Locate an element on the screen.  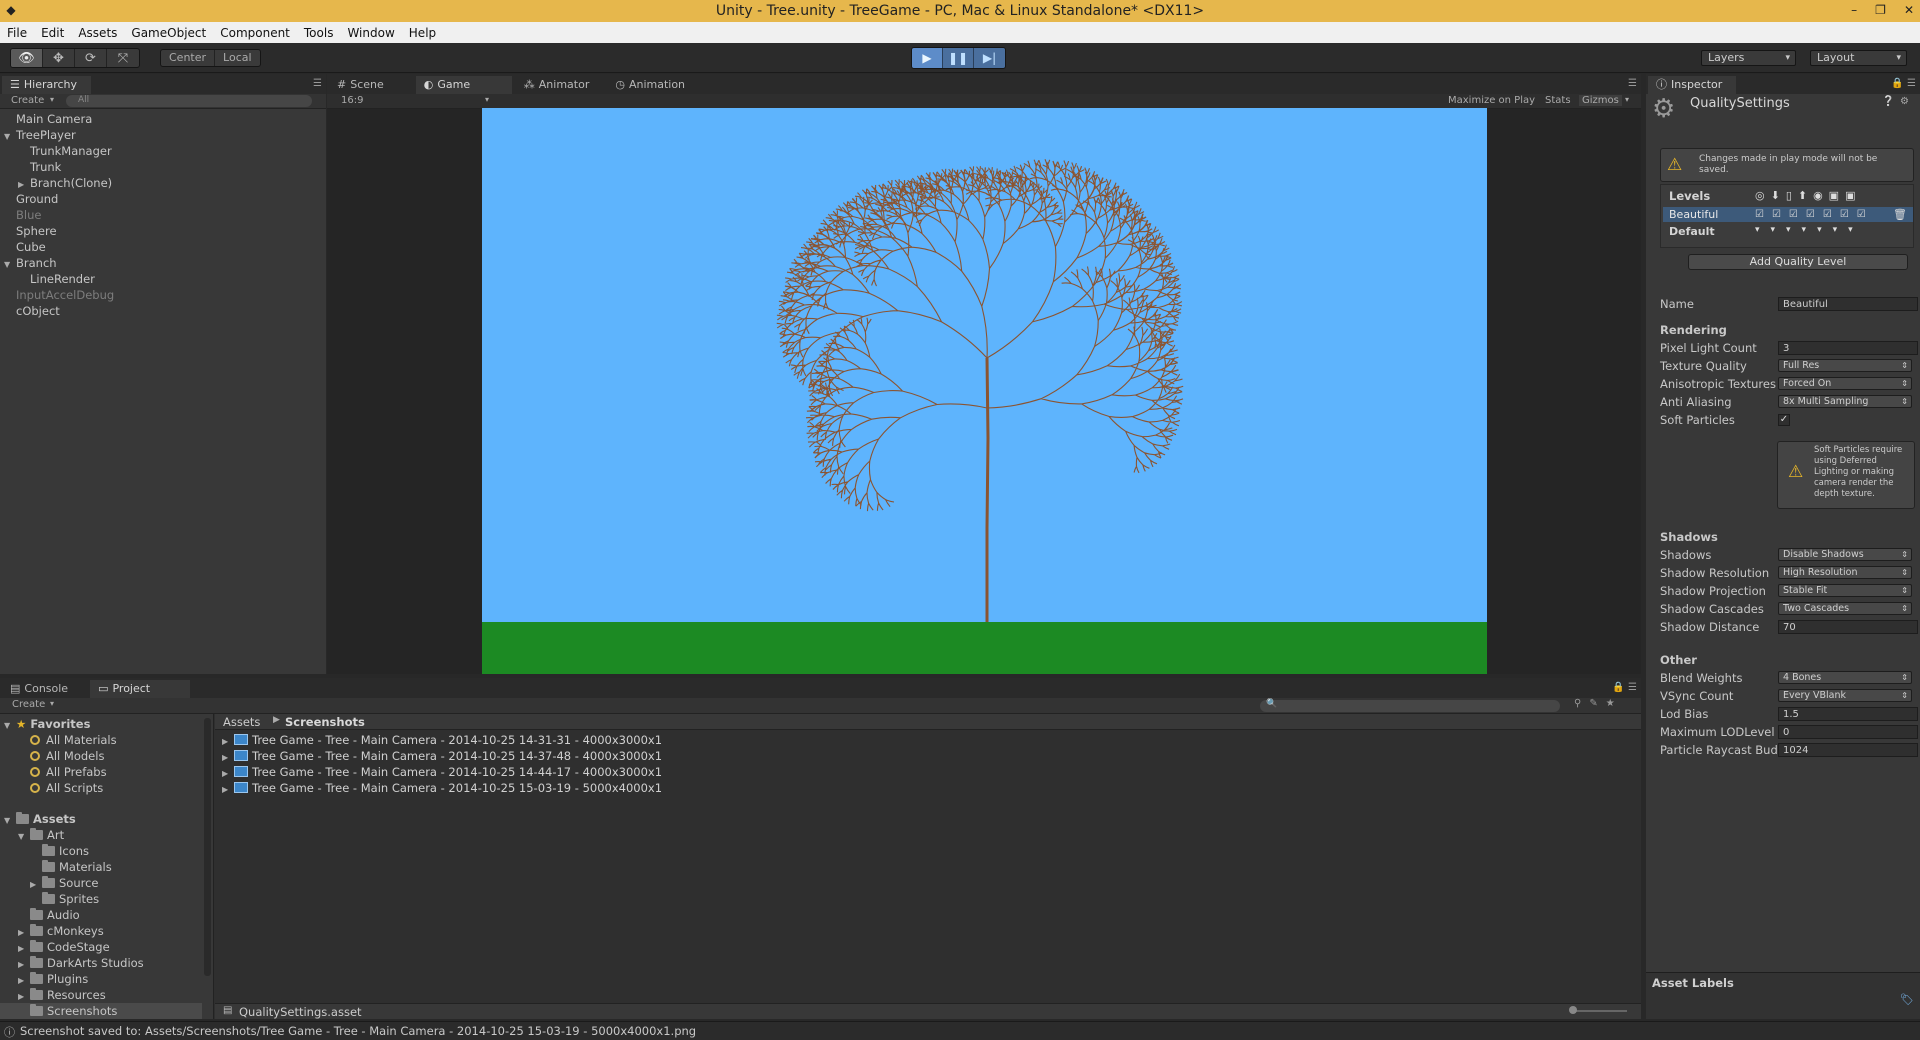
tab-inspector: ⓘ Inspector is located at coordinates (1692, 85).